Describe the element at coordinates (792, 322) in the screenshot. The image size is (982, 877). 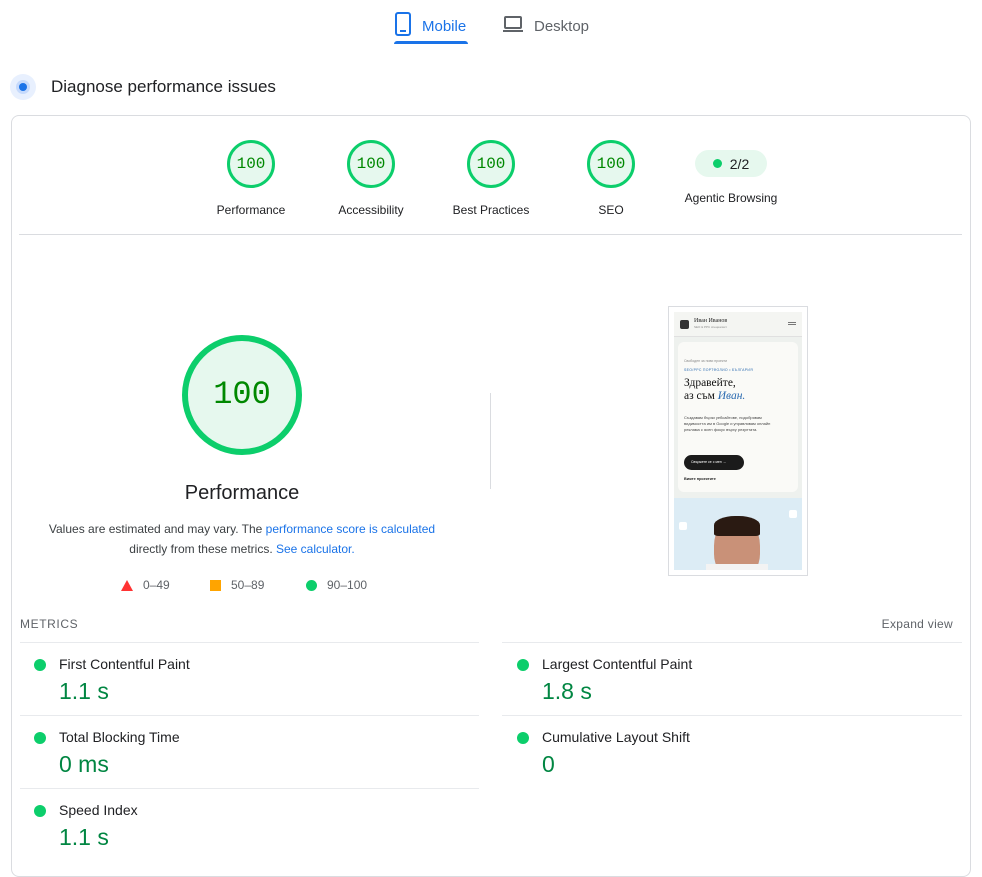
I see `hamburger-icon` at that location.